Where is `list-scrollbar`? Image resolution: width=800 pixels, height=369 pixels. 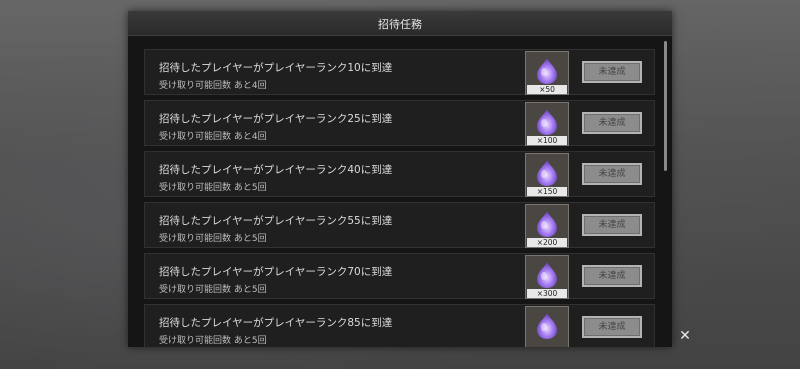
list-scrollbar is located at coordinates (665, 106).